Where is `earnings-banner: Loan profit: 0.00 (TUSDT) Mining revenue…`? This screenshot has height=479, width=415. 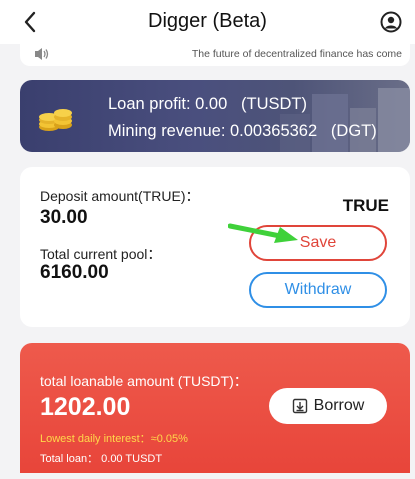 earnings-banner: Loan profit: 0.00 (TUSDT) Mining revenue… is located at coordinates (215, 116).